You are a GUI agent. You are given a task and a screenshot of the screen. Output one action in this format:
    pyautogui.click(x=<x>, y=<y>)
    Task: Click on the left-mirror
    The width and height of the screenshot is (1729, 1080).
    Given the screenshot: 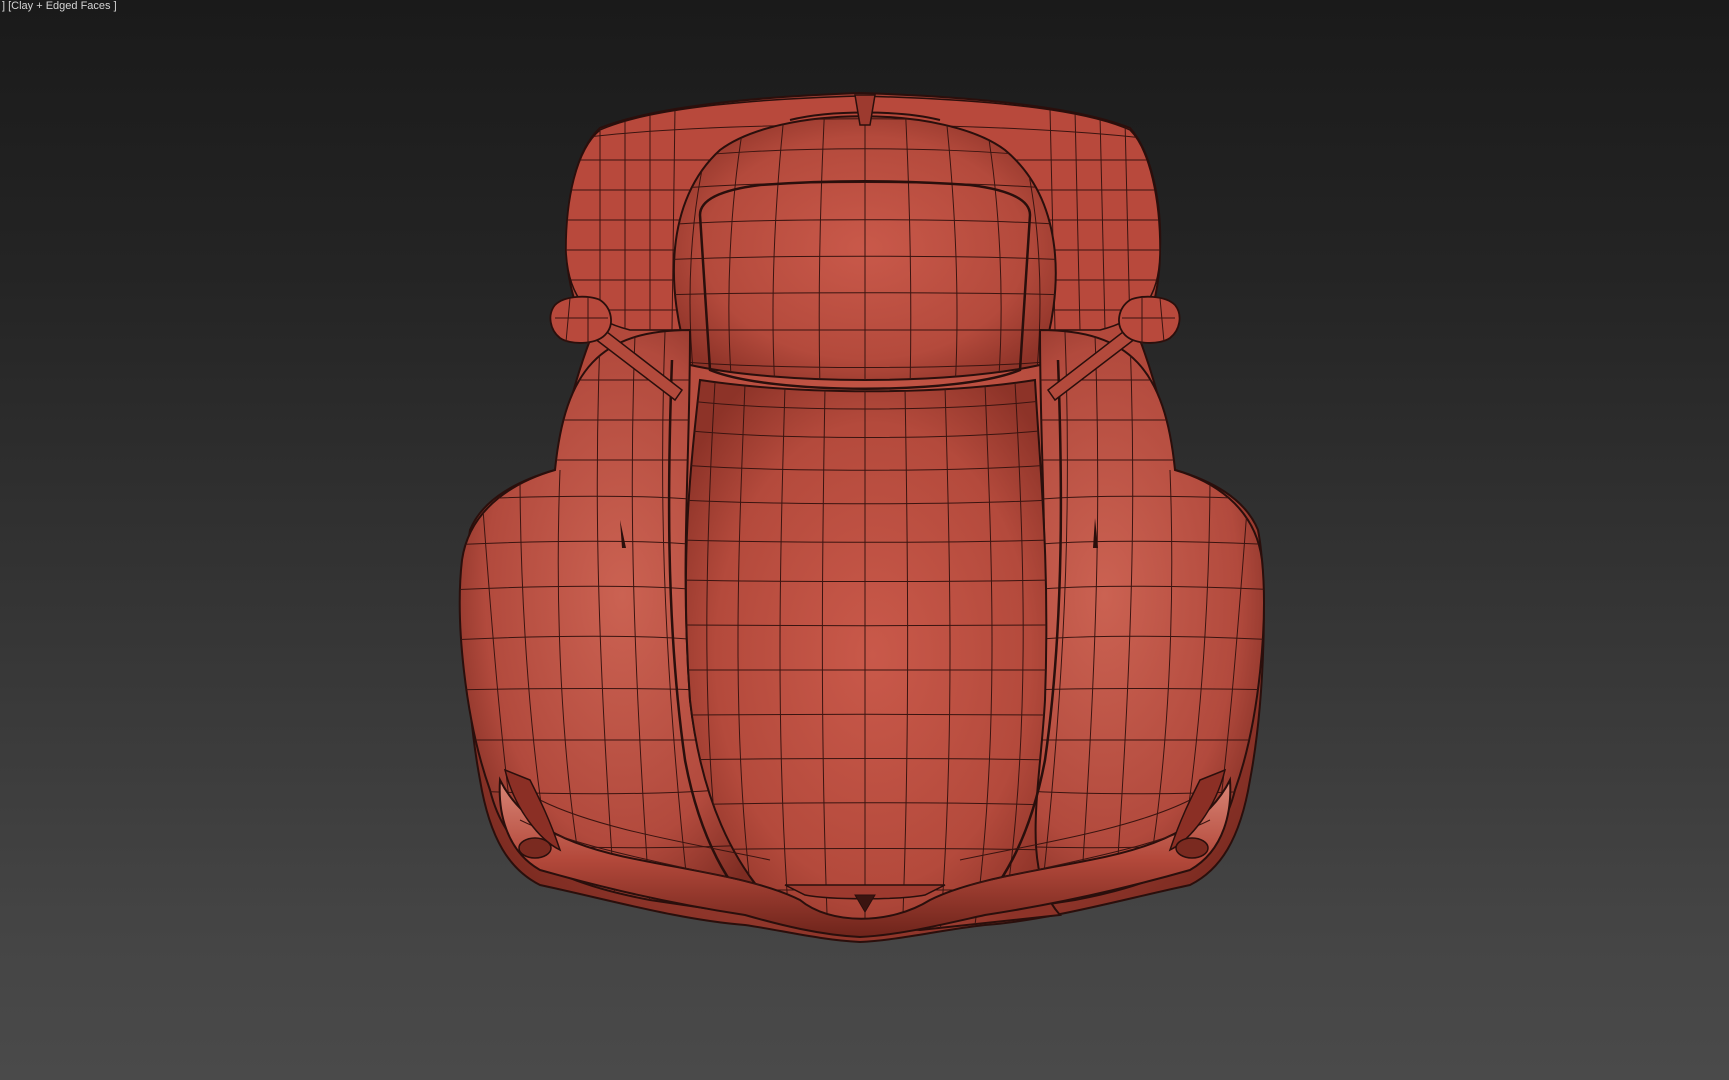 What is the action you would take?
    pyautogui.click(x=580, y=319)
    